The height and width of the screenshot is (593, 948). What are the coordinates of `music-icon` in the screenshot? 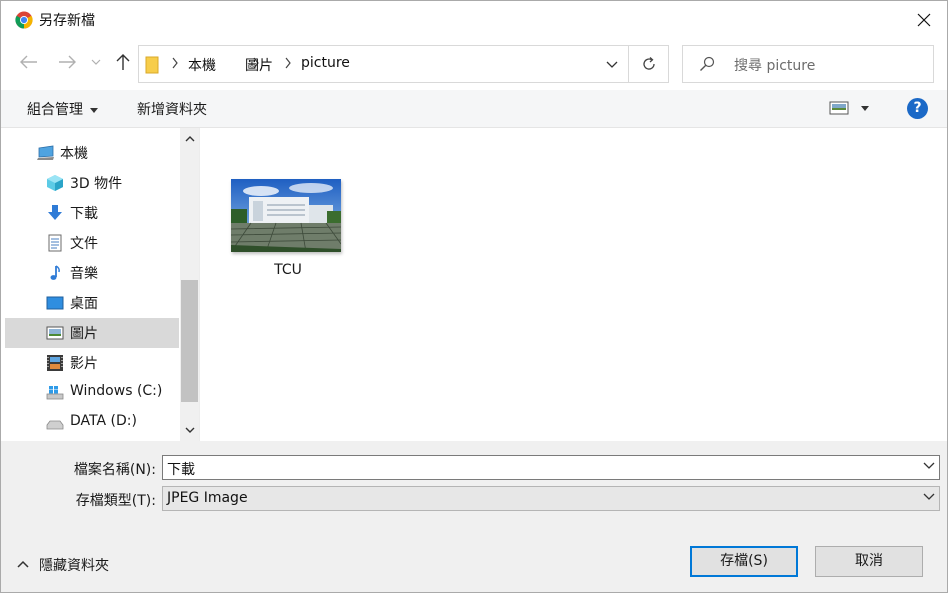 It's located at (55, 272).